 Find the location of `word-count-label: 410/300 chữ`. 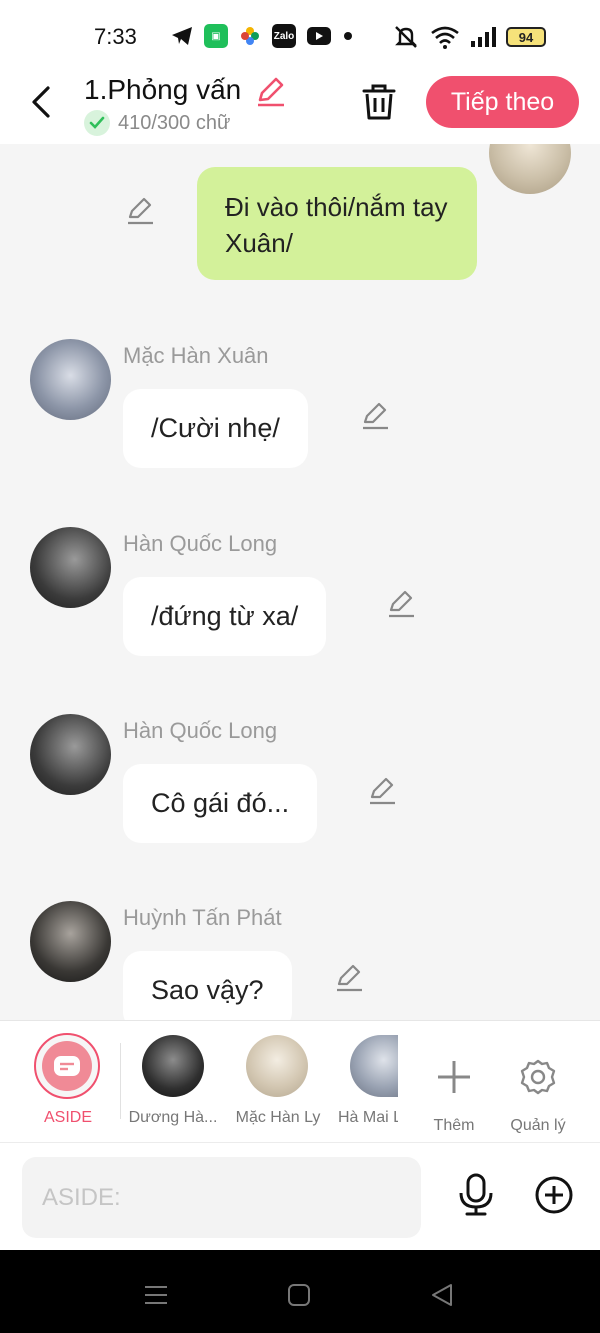

word-count-label: 410/300 chữ is located at coordinates (174, 122).